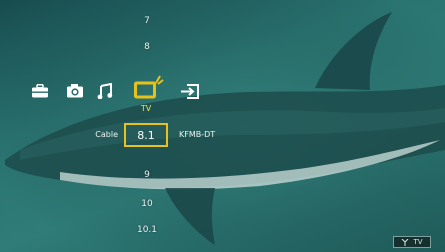 The height and width of the screenshot is (252, 445). What do you see at coordinates (412, 242) in the screenshot?
I see `status-badge: TV` at bounding box center [412, 242].